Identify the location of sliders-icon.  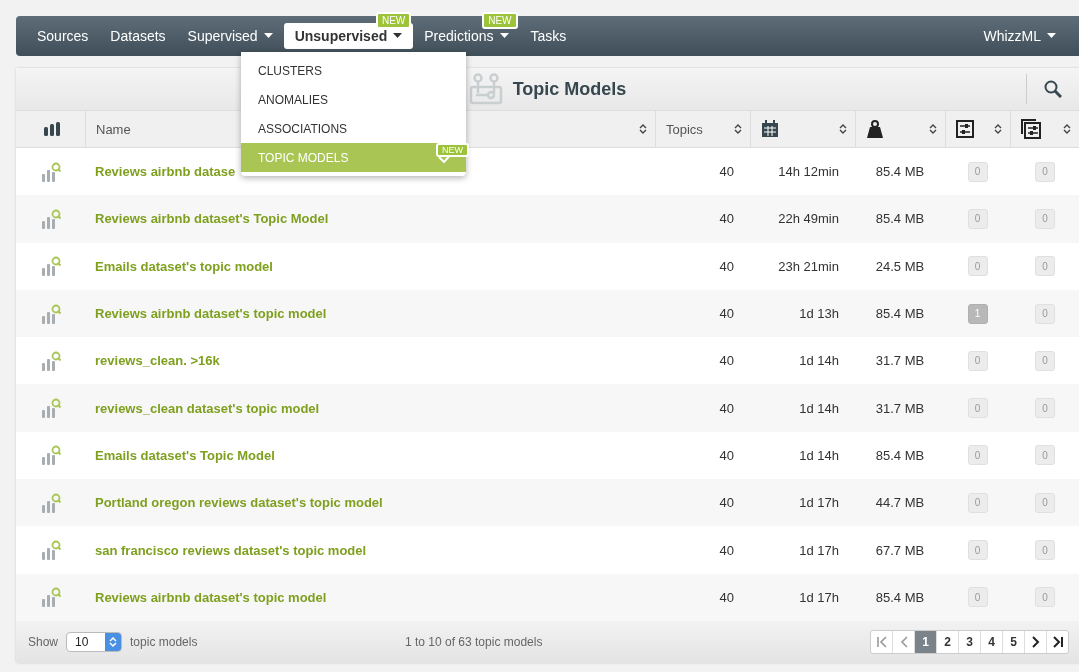
(965, 129).